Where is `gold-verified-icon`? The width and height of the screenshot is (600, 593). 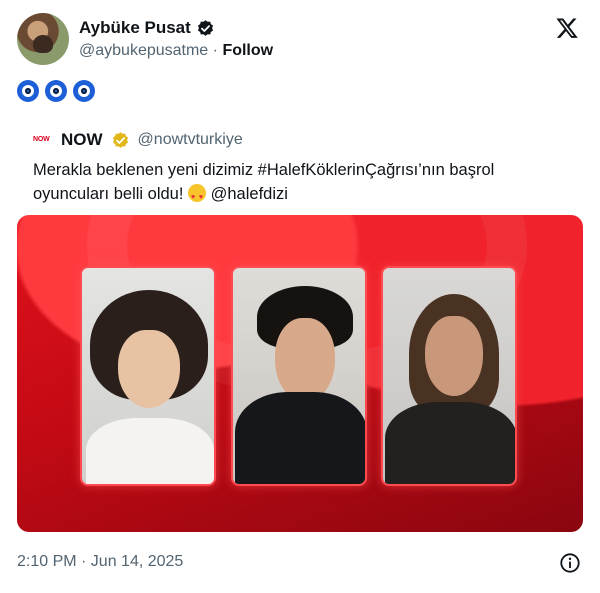
gold-verified-icon is located at coordinates (120, 139).